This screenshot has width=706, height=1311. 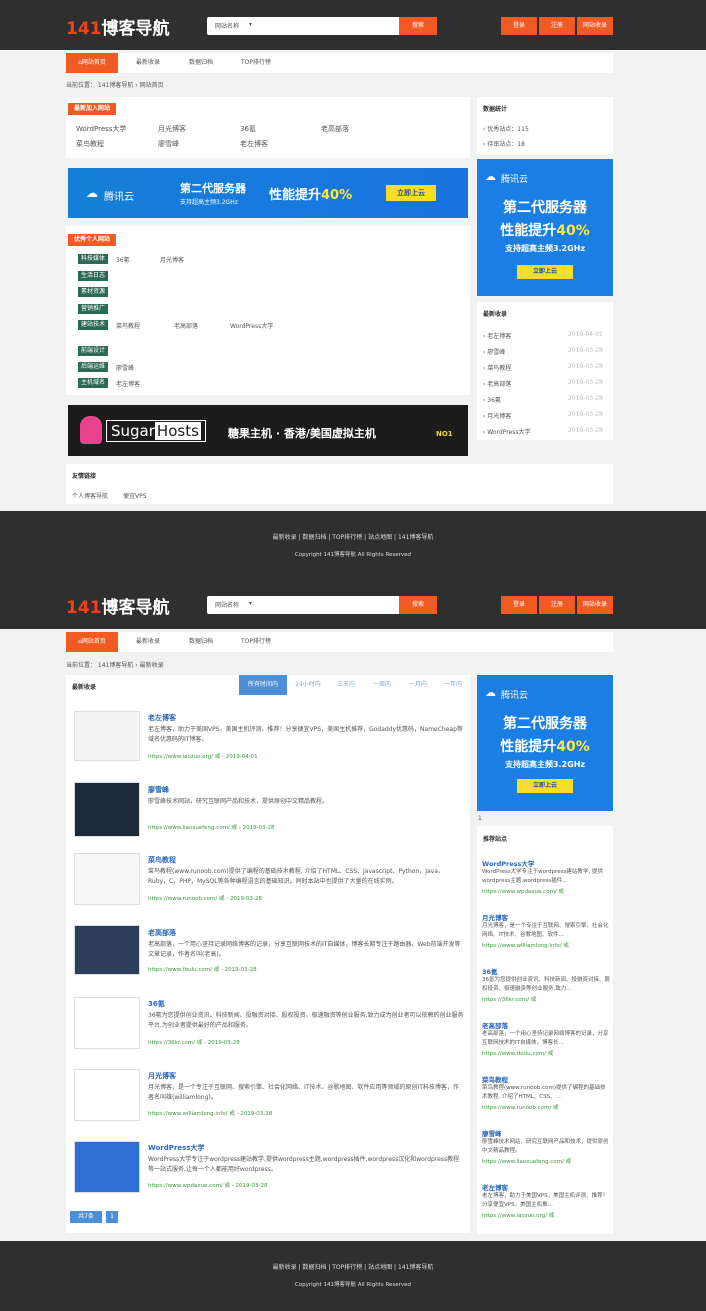 What do you see at coordinates (93, 351) in the screenshot?
I see `category-tag: 前端设计` at bounding box center [93, 351].